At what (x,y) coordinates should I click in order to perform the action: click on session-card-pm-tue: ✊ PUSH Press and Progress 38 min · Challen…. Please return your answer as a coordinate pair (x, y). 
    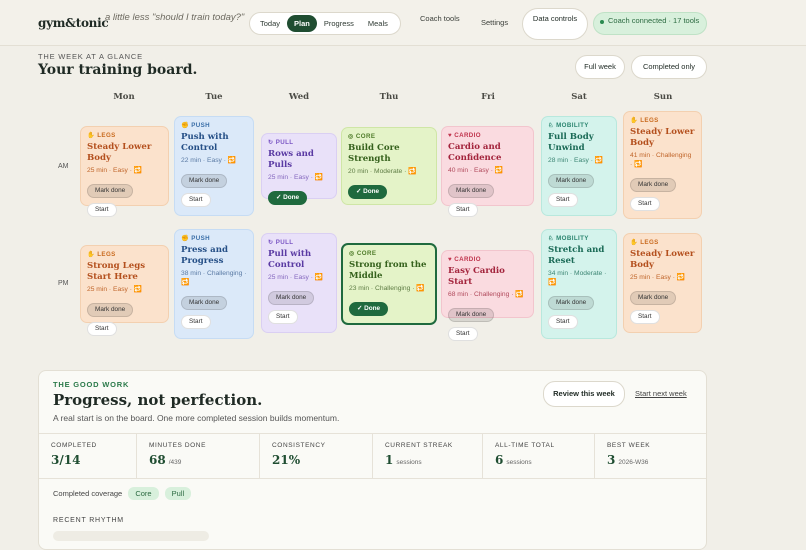
    Looking at the image, I should click on (214, 284).